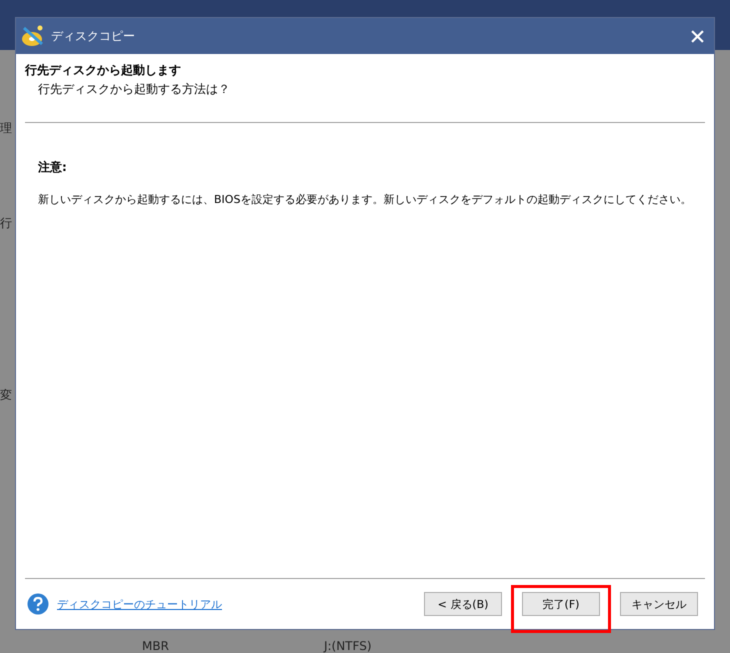 This screenshot has width=730, height=653. Describe the element at coordinates (6, 223) in the screenshot. I see `background-label: 行` at that location.